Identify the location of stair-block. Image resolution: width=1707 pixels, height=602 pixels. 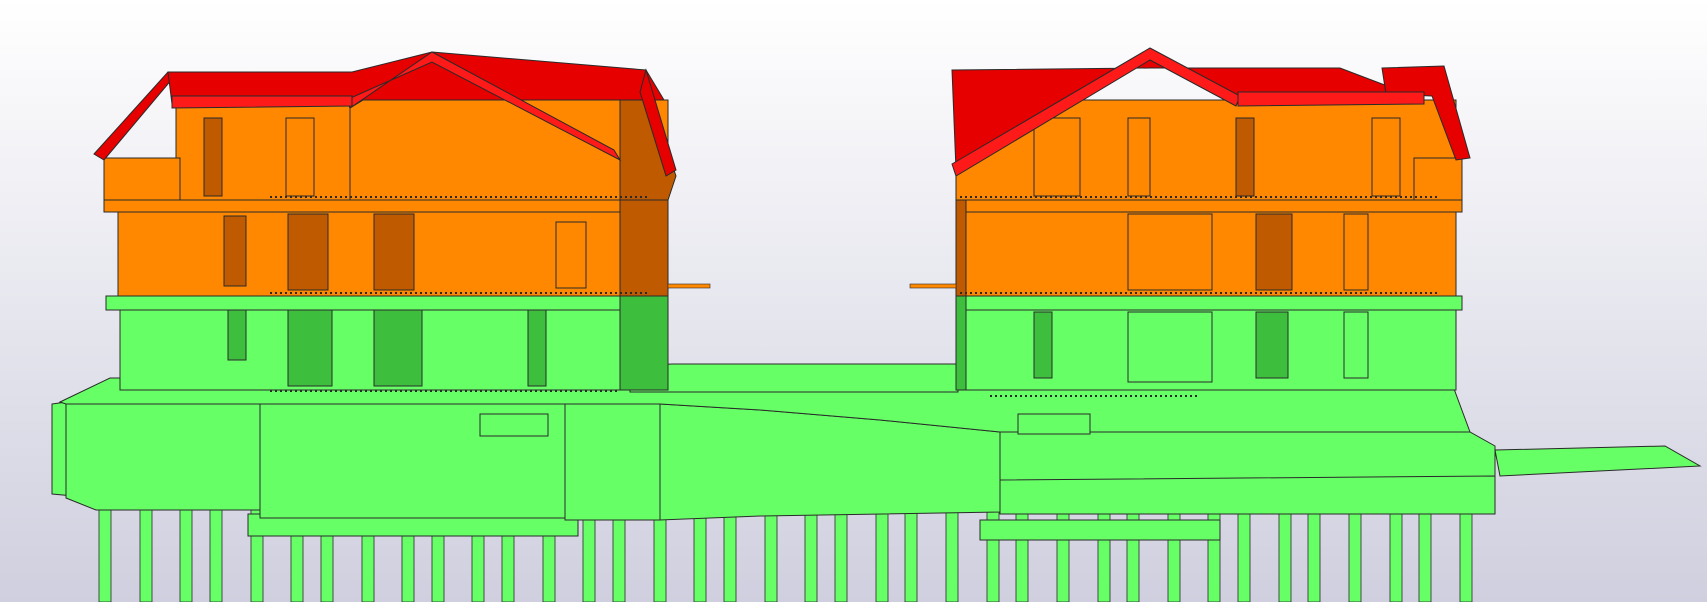
(514, 425).